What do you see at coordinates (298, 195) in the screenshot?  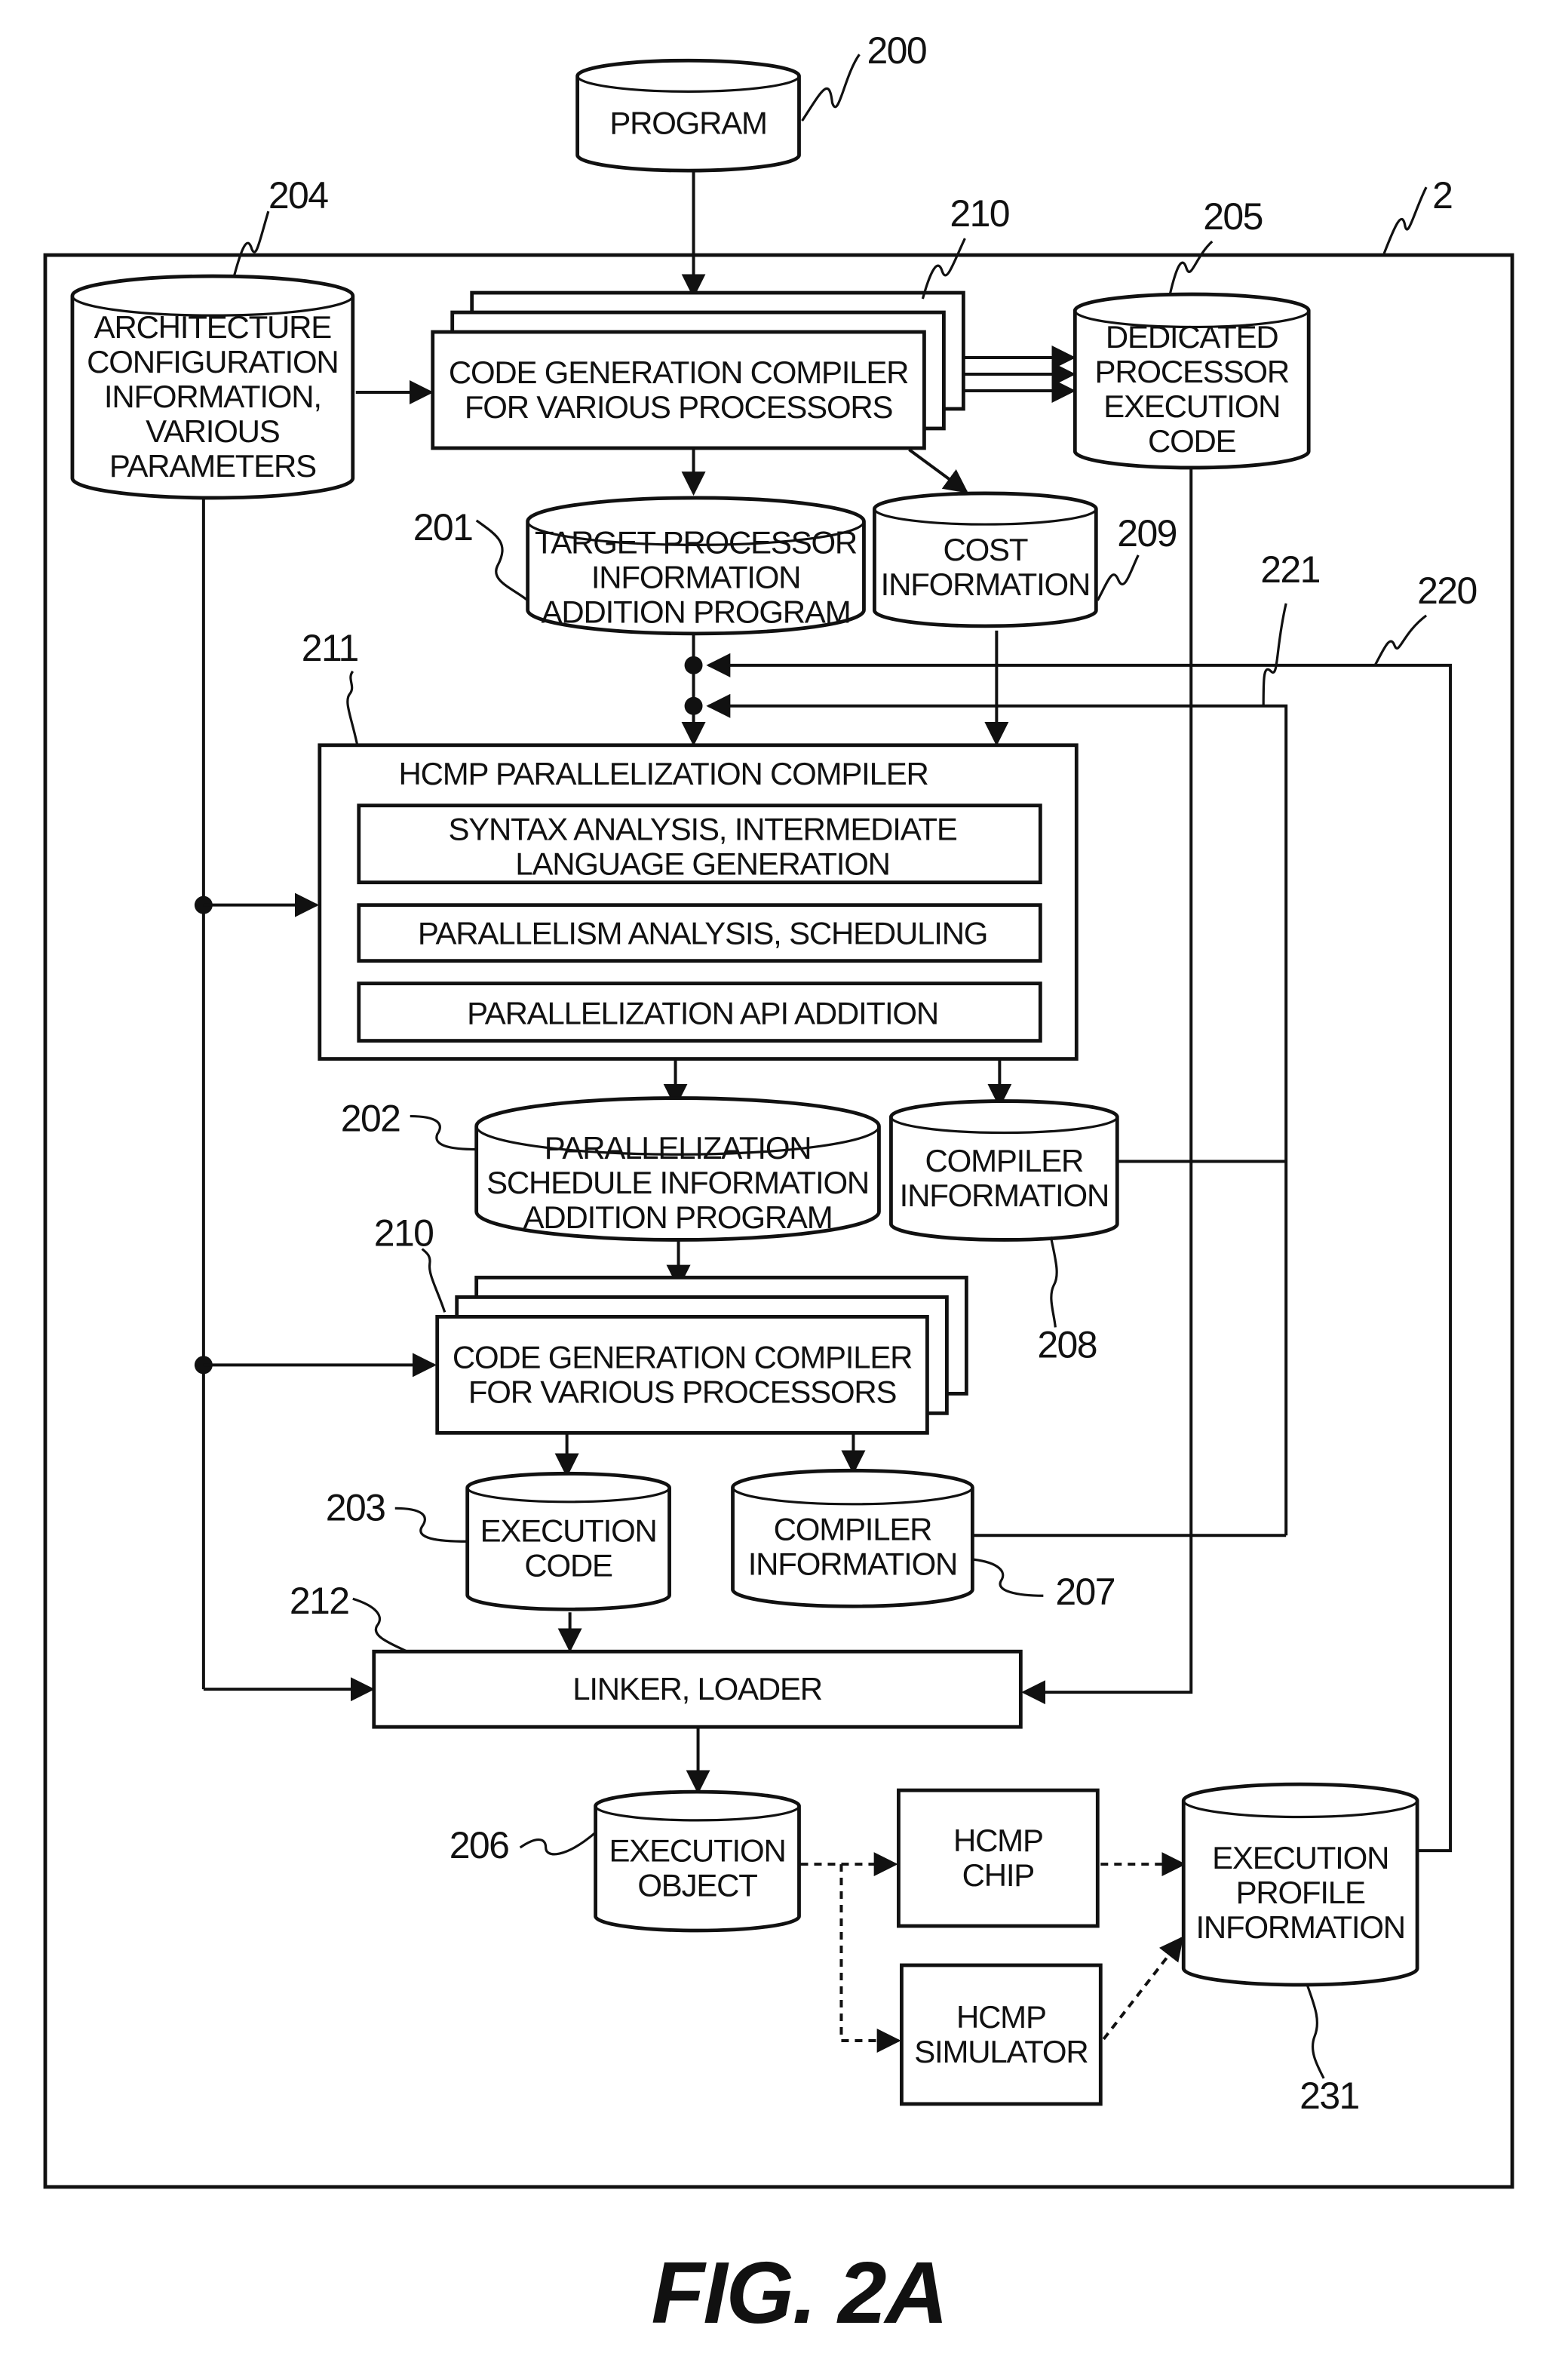 I see `ref-204: 204` at bounding box center [298, 195].